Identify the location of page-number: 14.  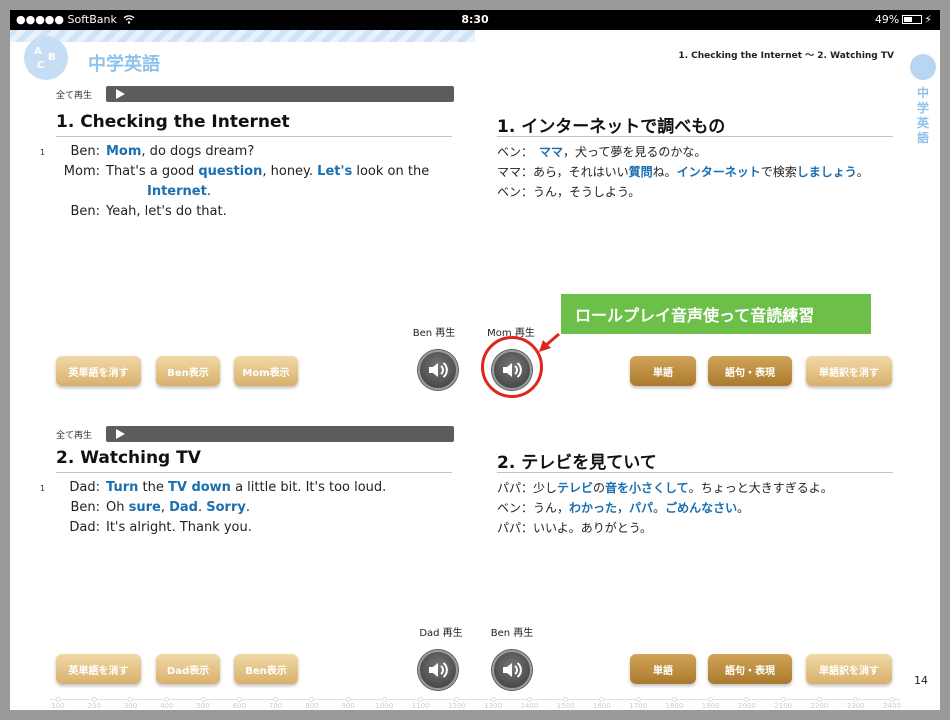
(921, 680).